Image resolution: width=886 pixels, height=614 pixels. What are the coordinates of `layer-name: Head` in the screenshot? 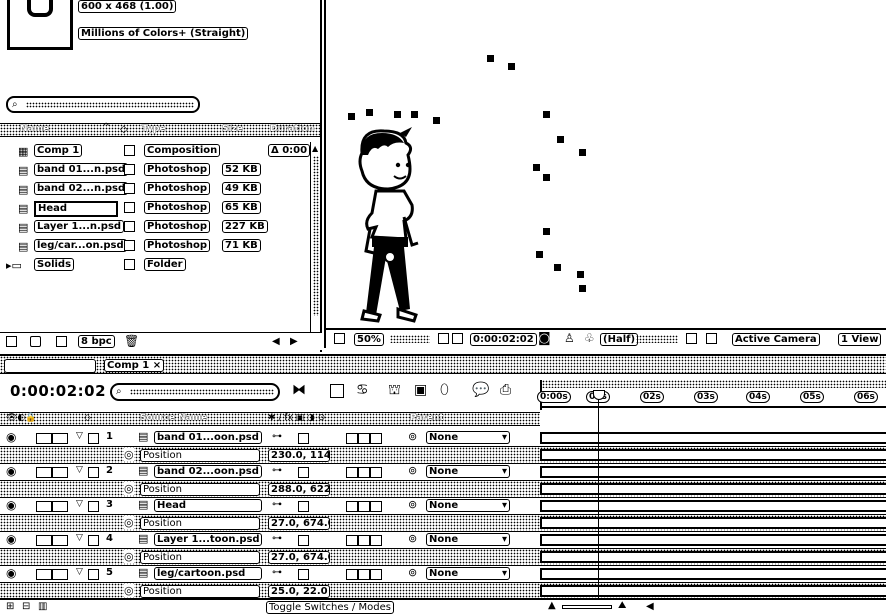 It's located at (208, 505).